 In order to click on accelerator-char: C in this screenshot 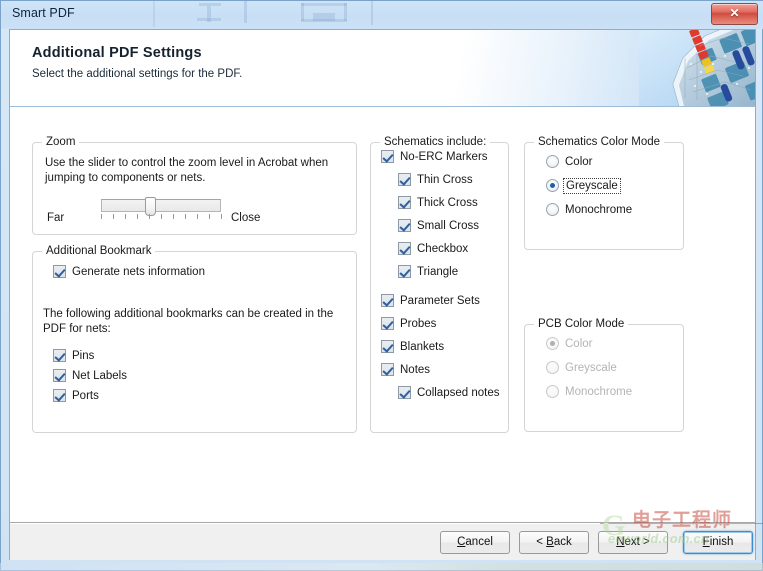, I will do `click(461, 542)`.